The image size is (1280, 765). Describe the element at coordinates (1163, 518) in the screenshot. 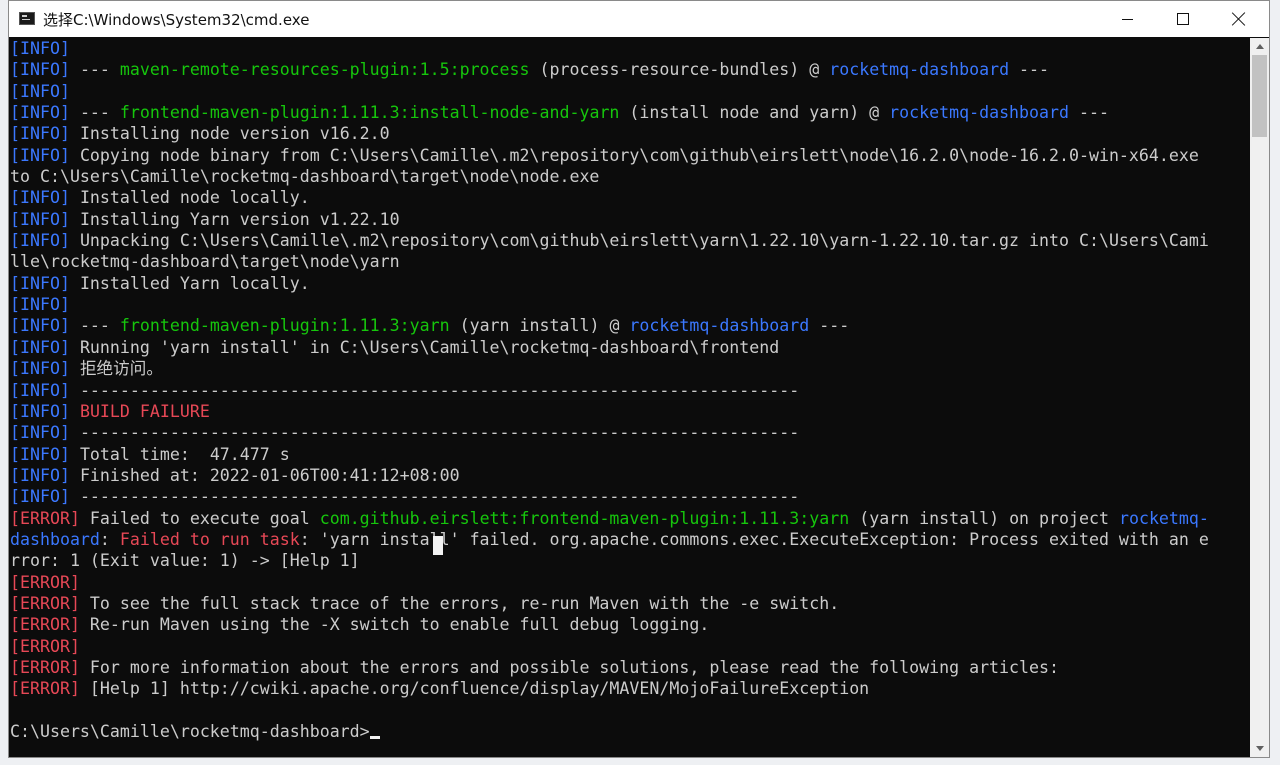

I see `console-text: rocketmq-` at that location.